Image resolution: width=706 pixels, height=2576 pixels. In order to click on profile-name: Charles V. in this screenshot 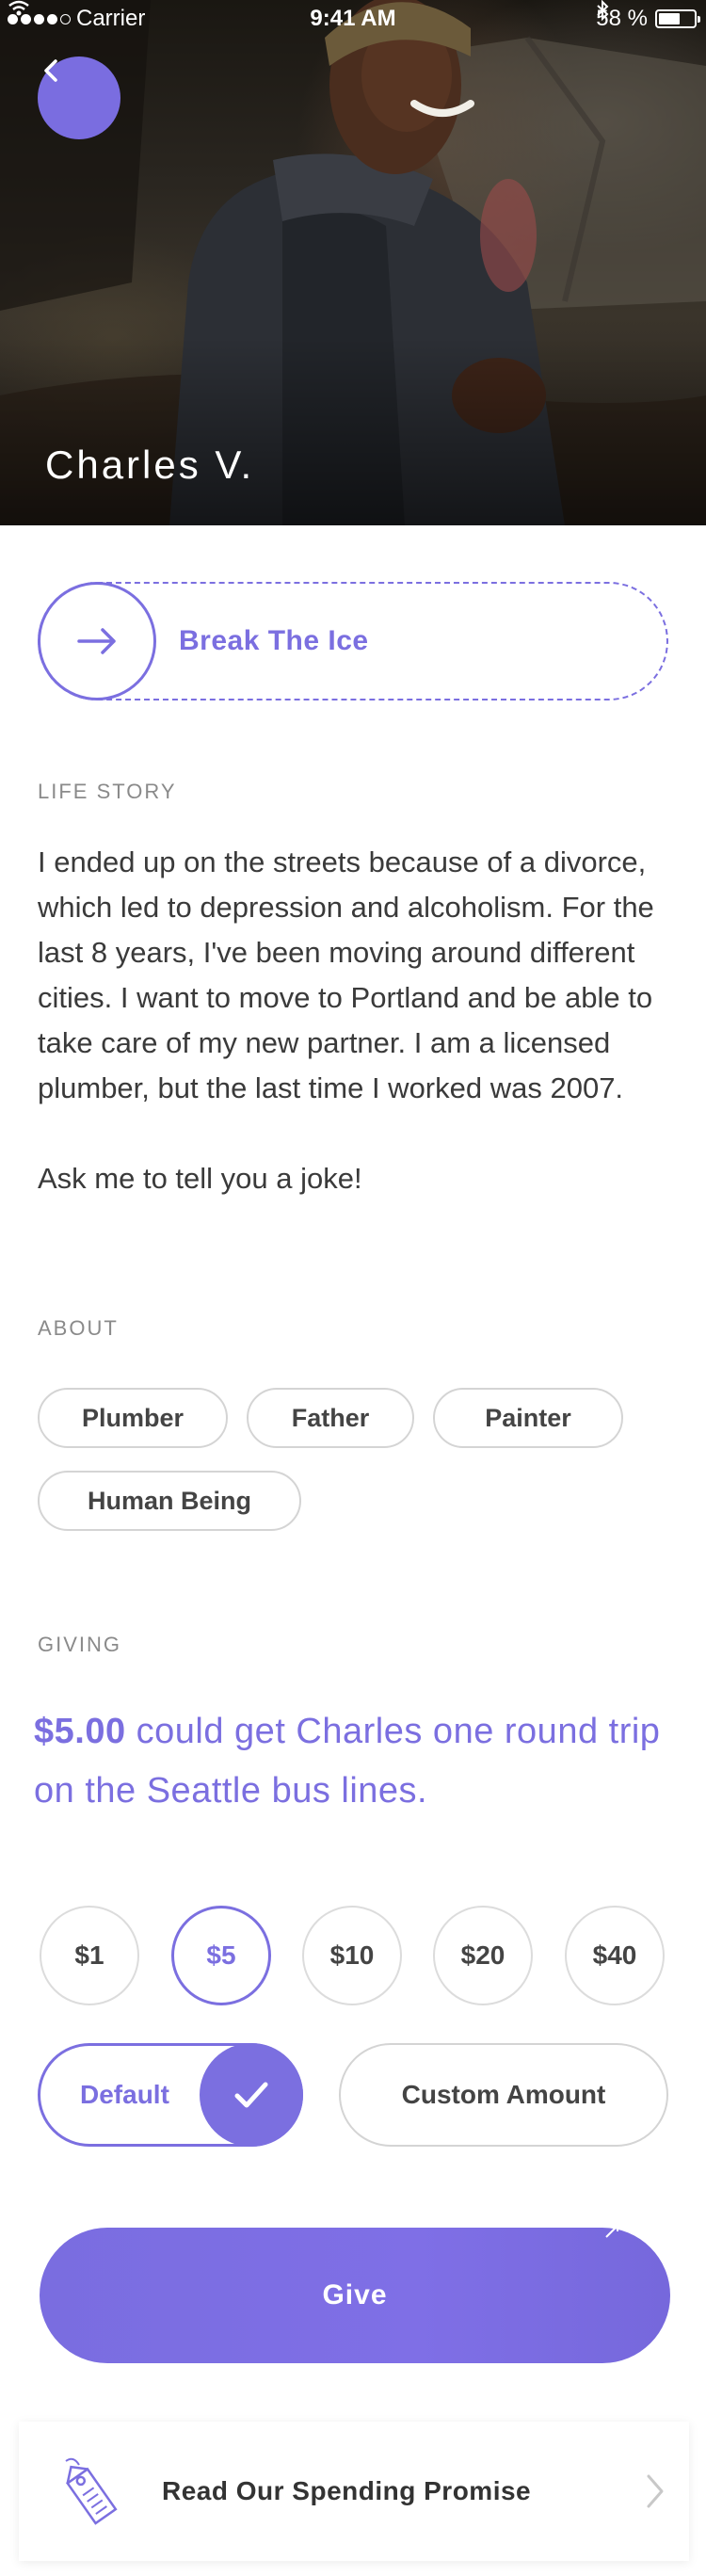, I will do `click(150, 465)`.